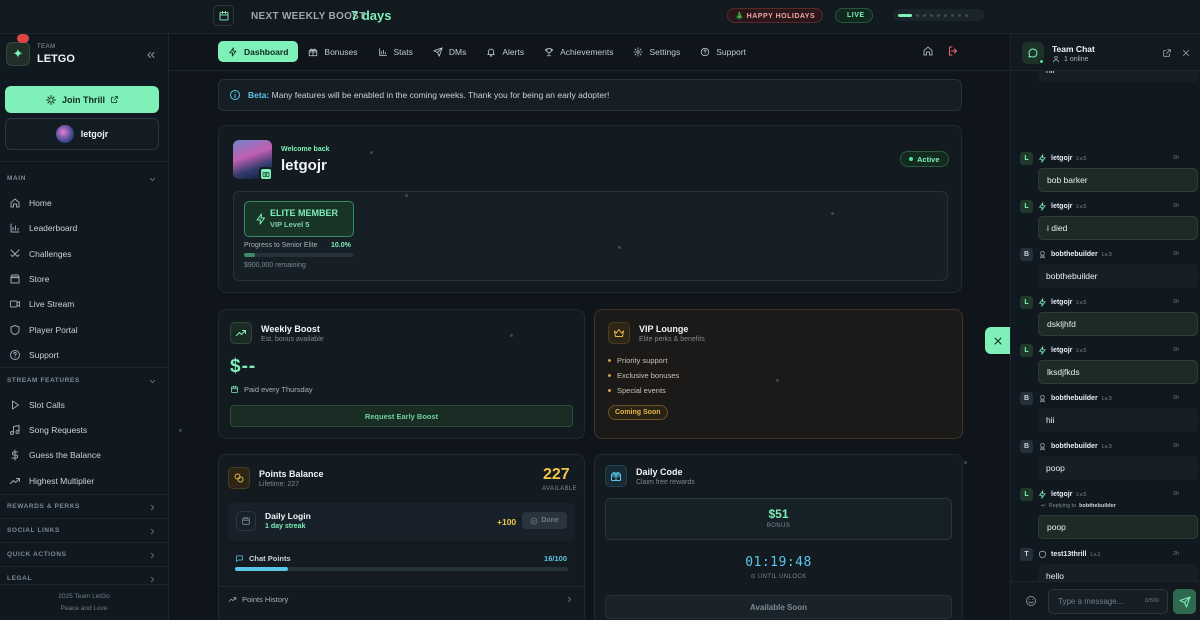 The height and width of the screenshot is (620, 1200). Describe the element at coordinates (82, 507) in the screenshot. I see `section-rewards-perks: REWARDS & PERKS` at that location.